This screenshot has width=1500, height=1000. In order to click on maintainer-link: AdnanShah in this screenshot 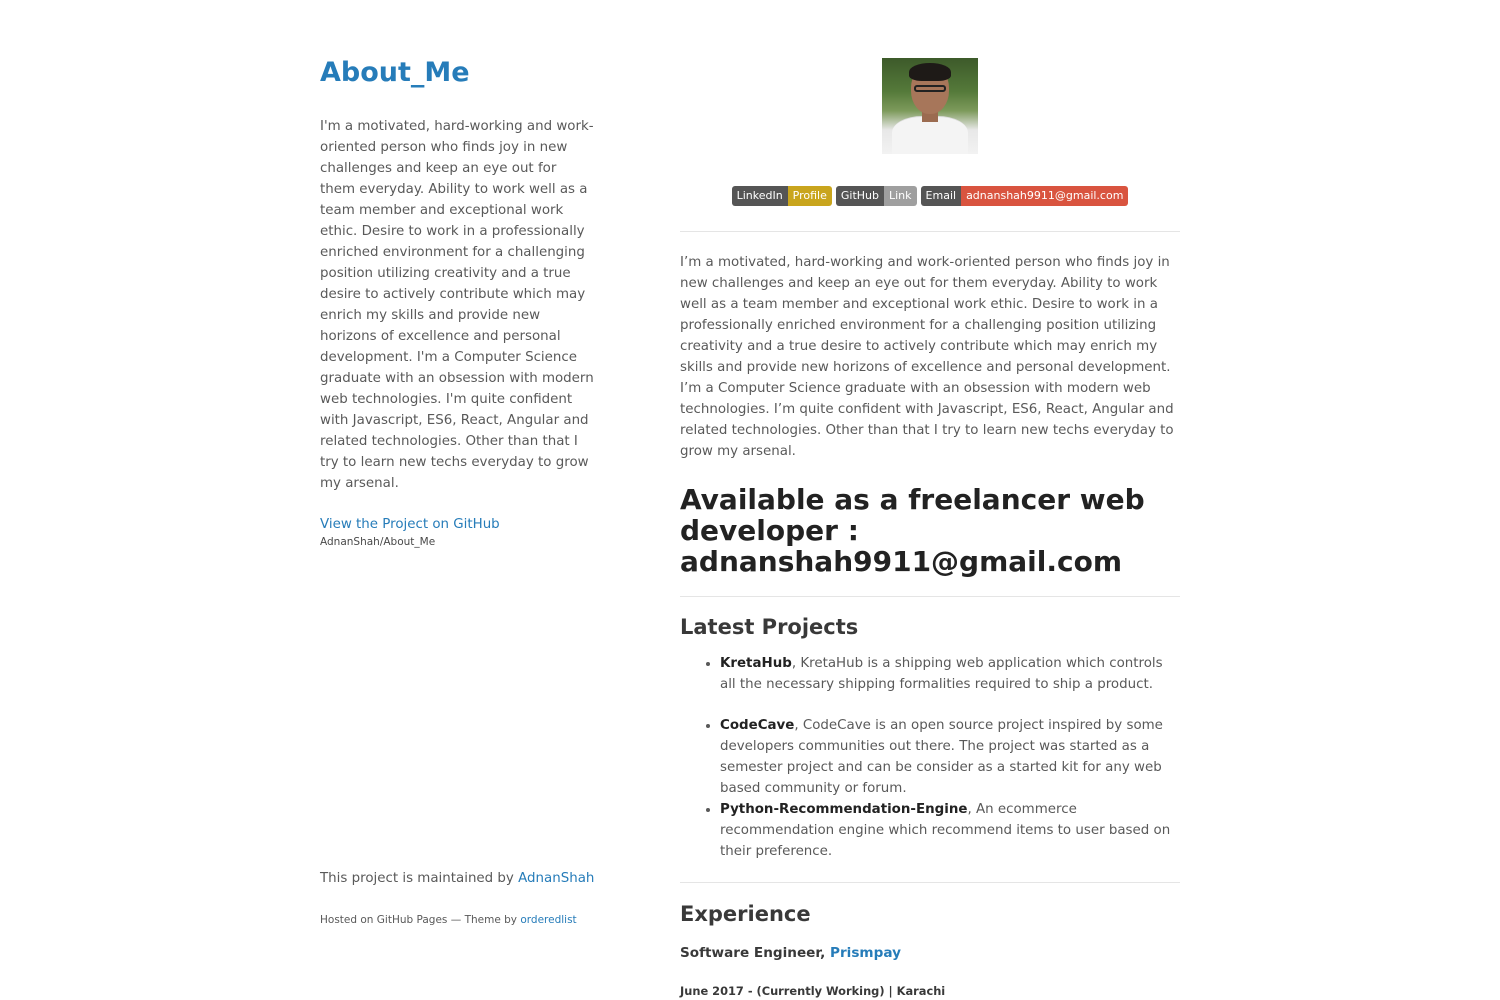, I will do `click(556, 878)`.